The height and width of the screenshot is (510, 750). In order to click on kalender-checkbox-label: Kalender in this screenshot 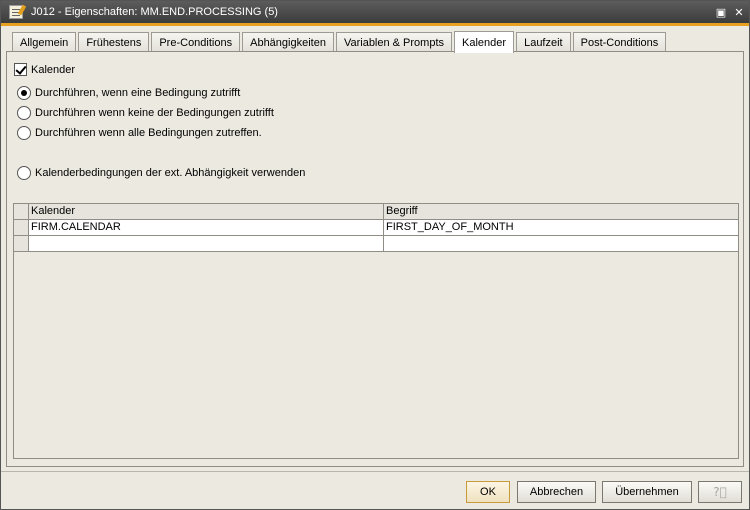, I will do `click(53, 69)`.